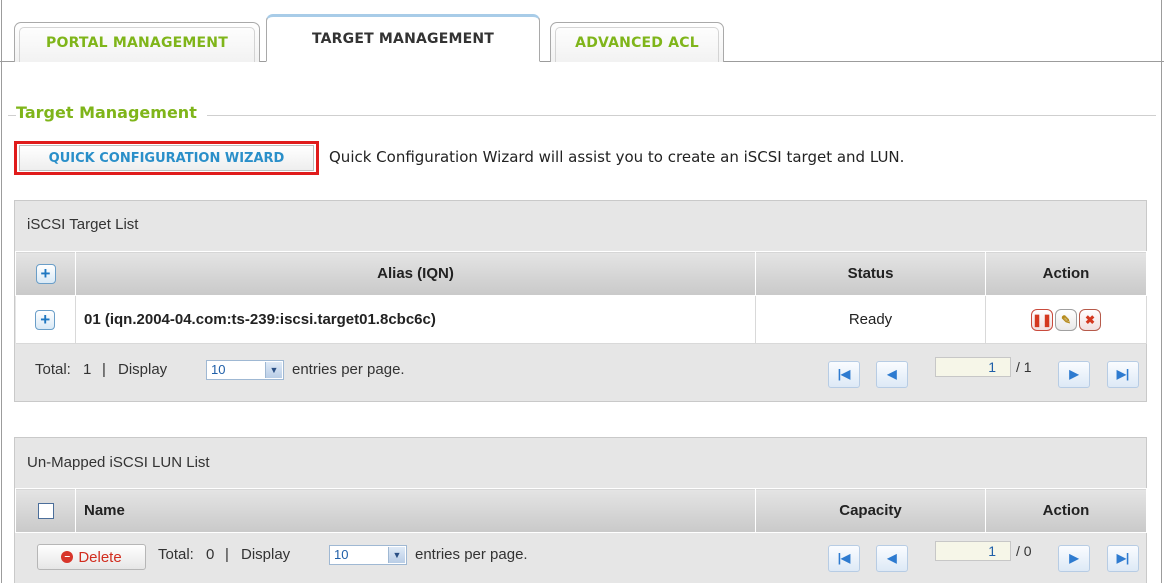 This screenshot has width=1164, height=583. I want to click on capacity-column-header: Capacity, so click(870, 510).